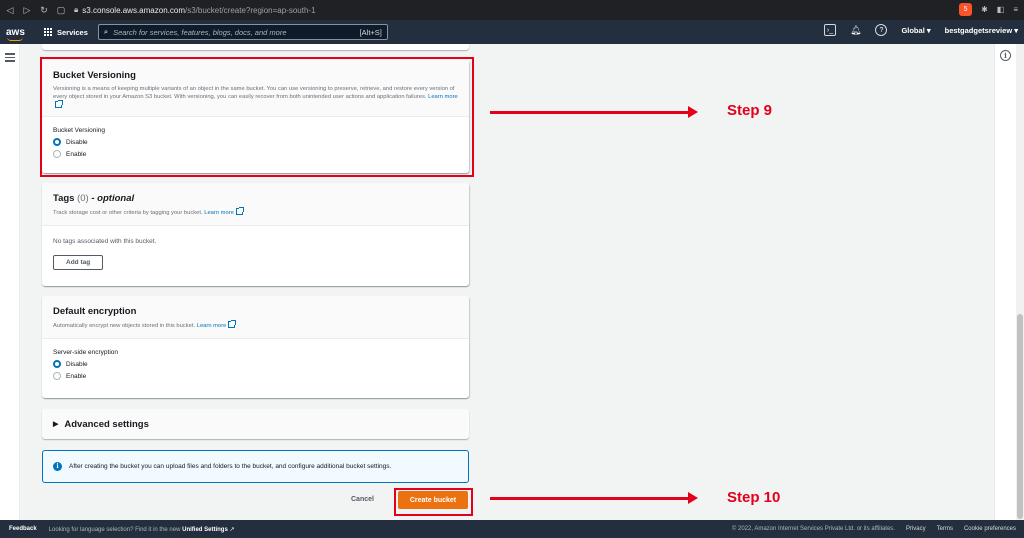 This screenshot has height=538, width=1024. Describe the element at coordinates (57, 466) in the screenshot. I see `info-icon: i` at that location.